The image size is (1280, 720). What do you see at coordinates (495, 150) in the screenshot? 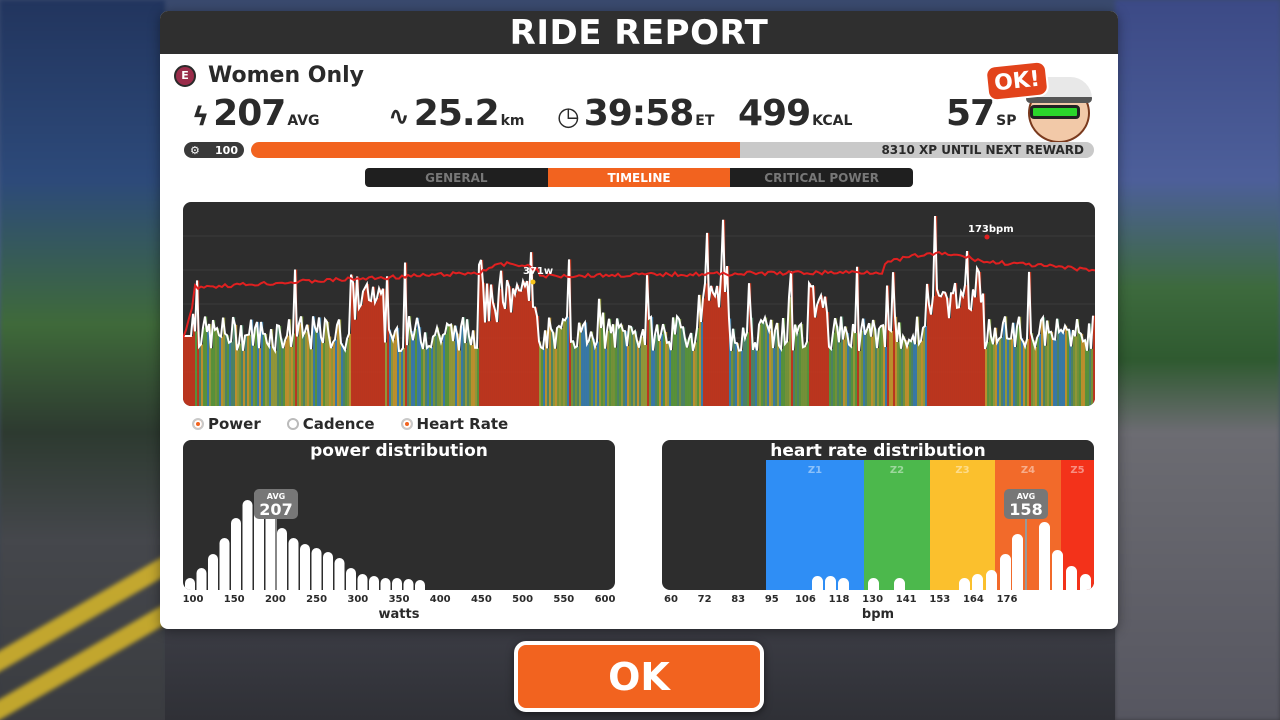
I see `xp-progress-fill` at bounding box center [495, 150].